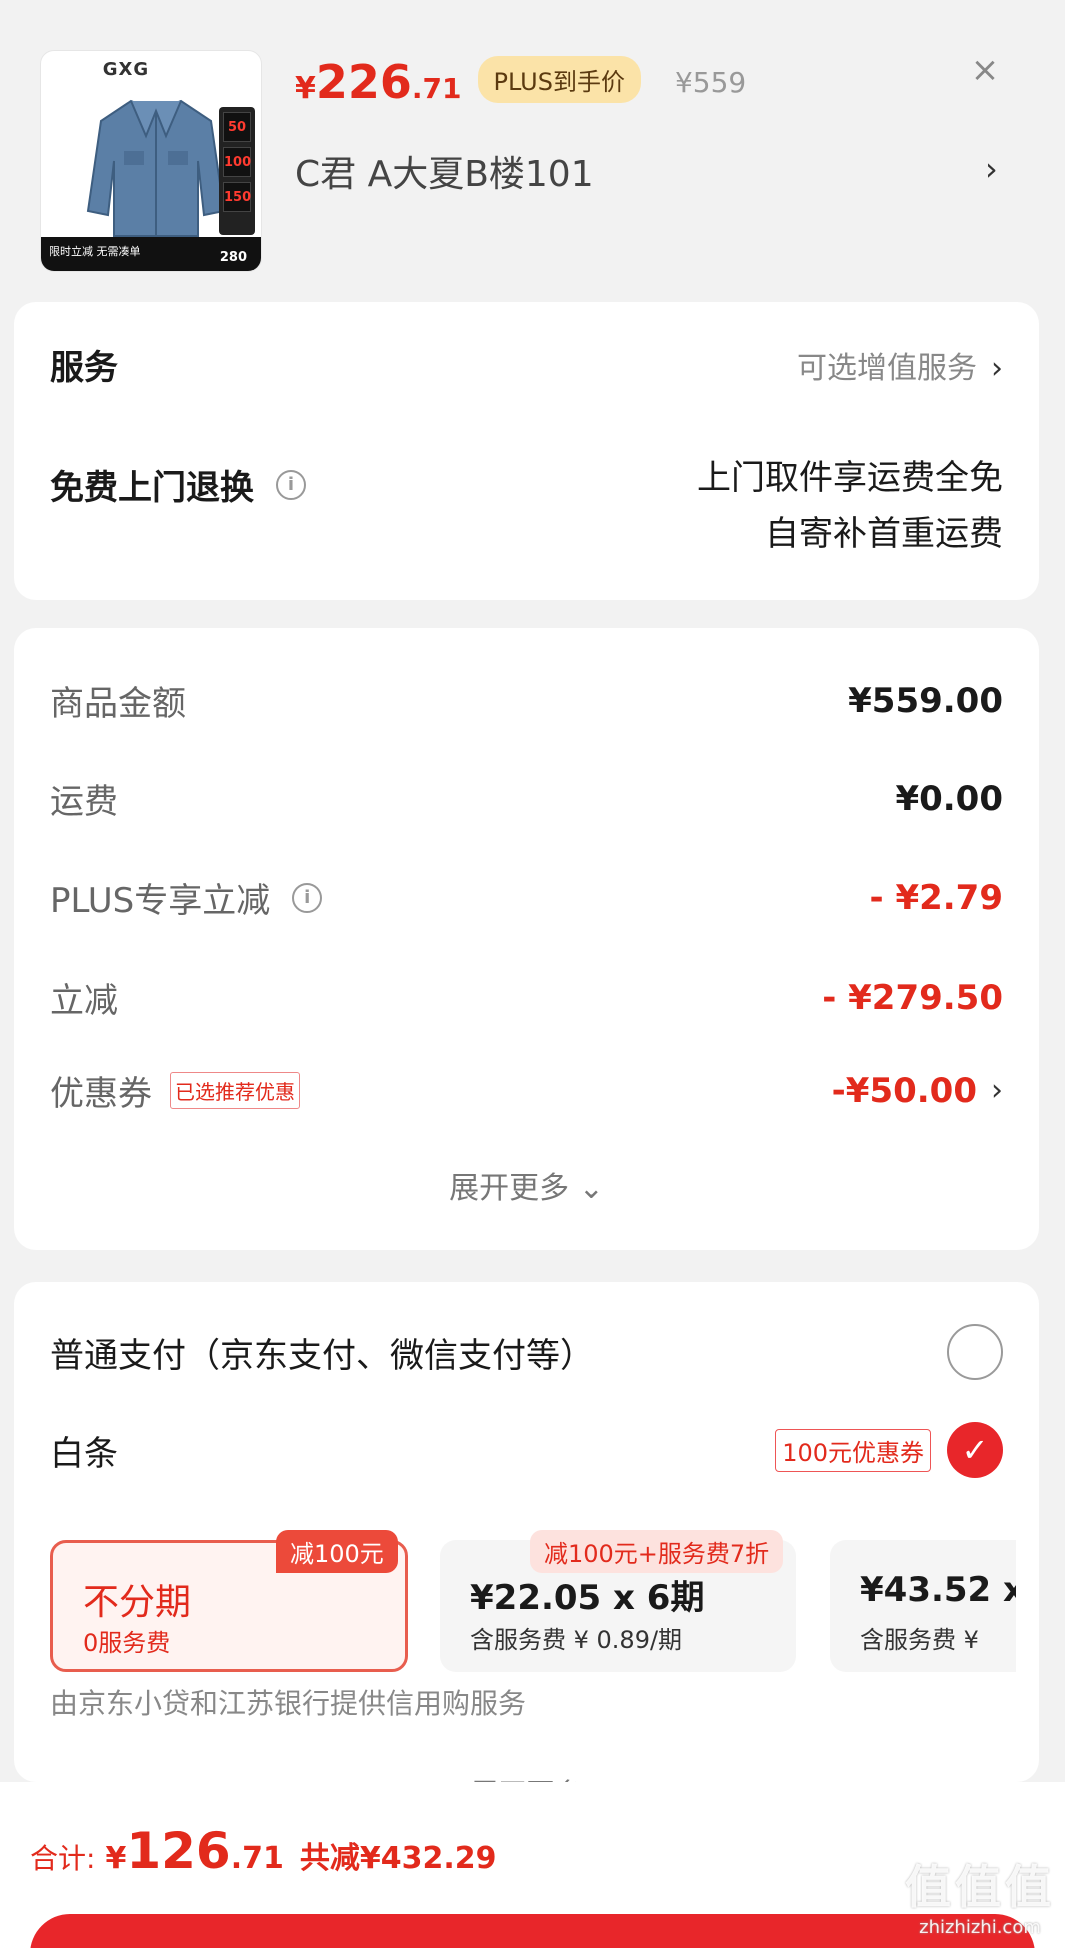 Image resolution: width=1065 pixels, height=1948 pixels. I want to click on plan-ribbon: 减100元, so click(337, 1551).